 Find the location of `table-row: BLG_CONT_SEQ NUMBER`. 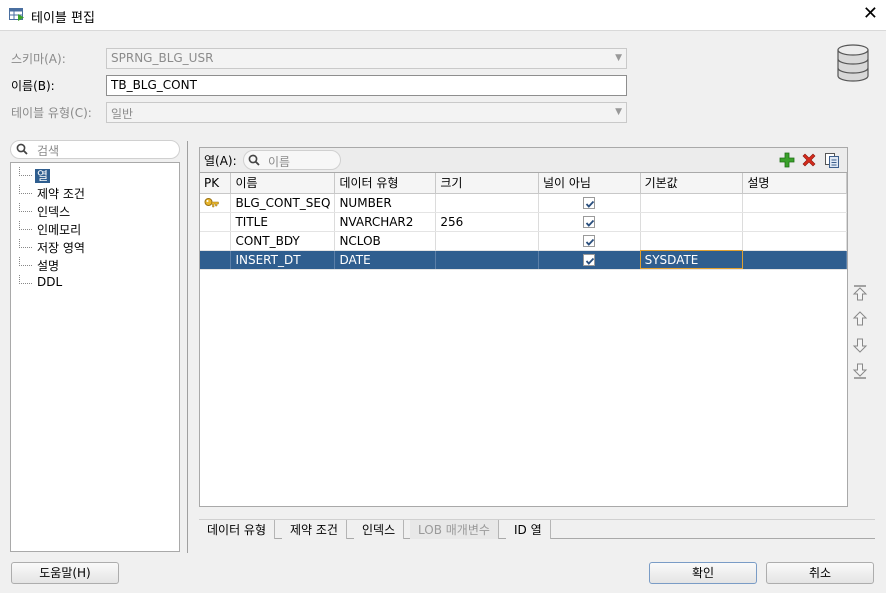

table-row: BLG_CONT_SEQ NUMBER is located at coordinates (523, 203).